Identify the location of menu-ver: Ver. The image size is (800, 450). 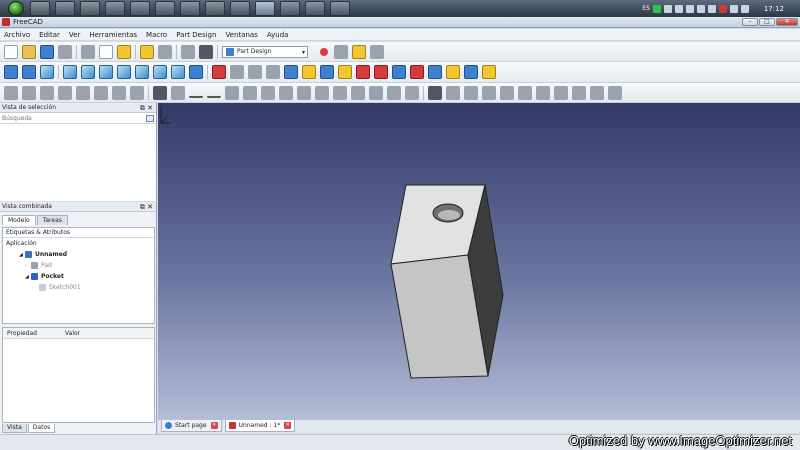
(74, 35).